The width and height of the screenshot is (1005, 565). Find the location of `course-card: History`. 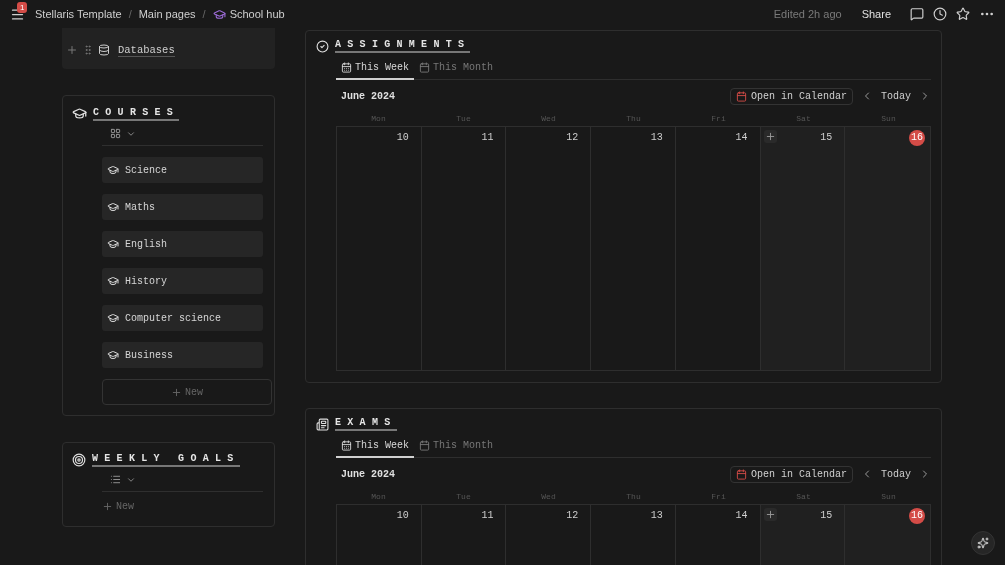

course-card: History is located at coordinates (182, 281).